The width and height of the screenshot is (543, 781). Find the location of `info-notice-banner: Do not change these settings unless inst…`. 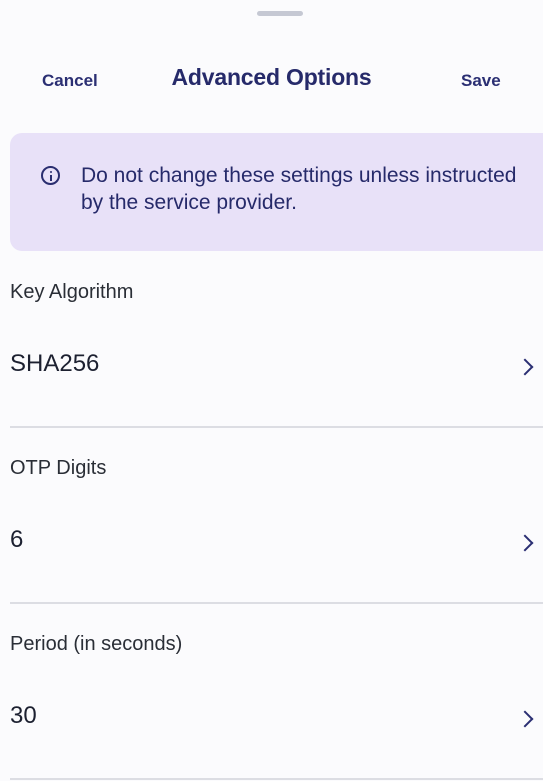

info-notice-banner: Do not change these settings unless inst… is located at coordinates (276, 192).